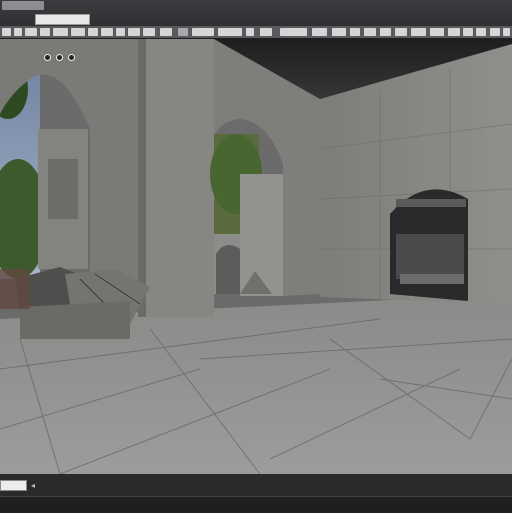  What do you see at coordinates (18, 32) in the screenshot?
I see `edit-menu-button` at bounding box center [18, 32].